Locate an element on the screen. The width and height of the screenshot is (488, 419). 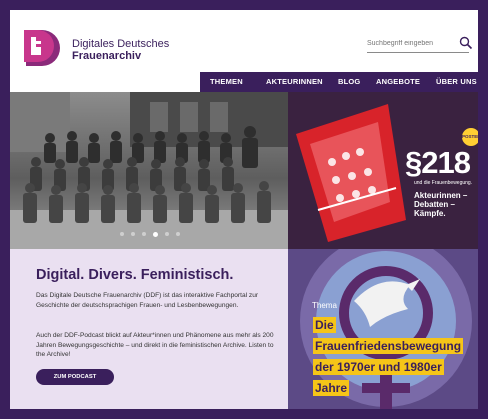
theme-title-line-1: Die is located at coordinates (324, 325).